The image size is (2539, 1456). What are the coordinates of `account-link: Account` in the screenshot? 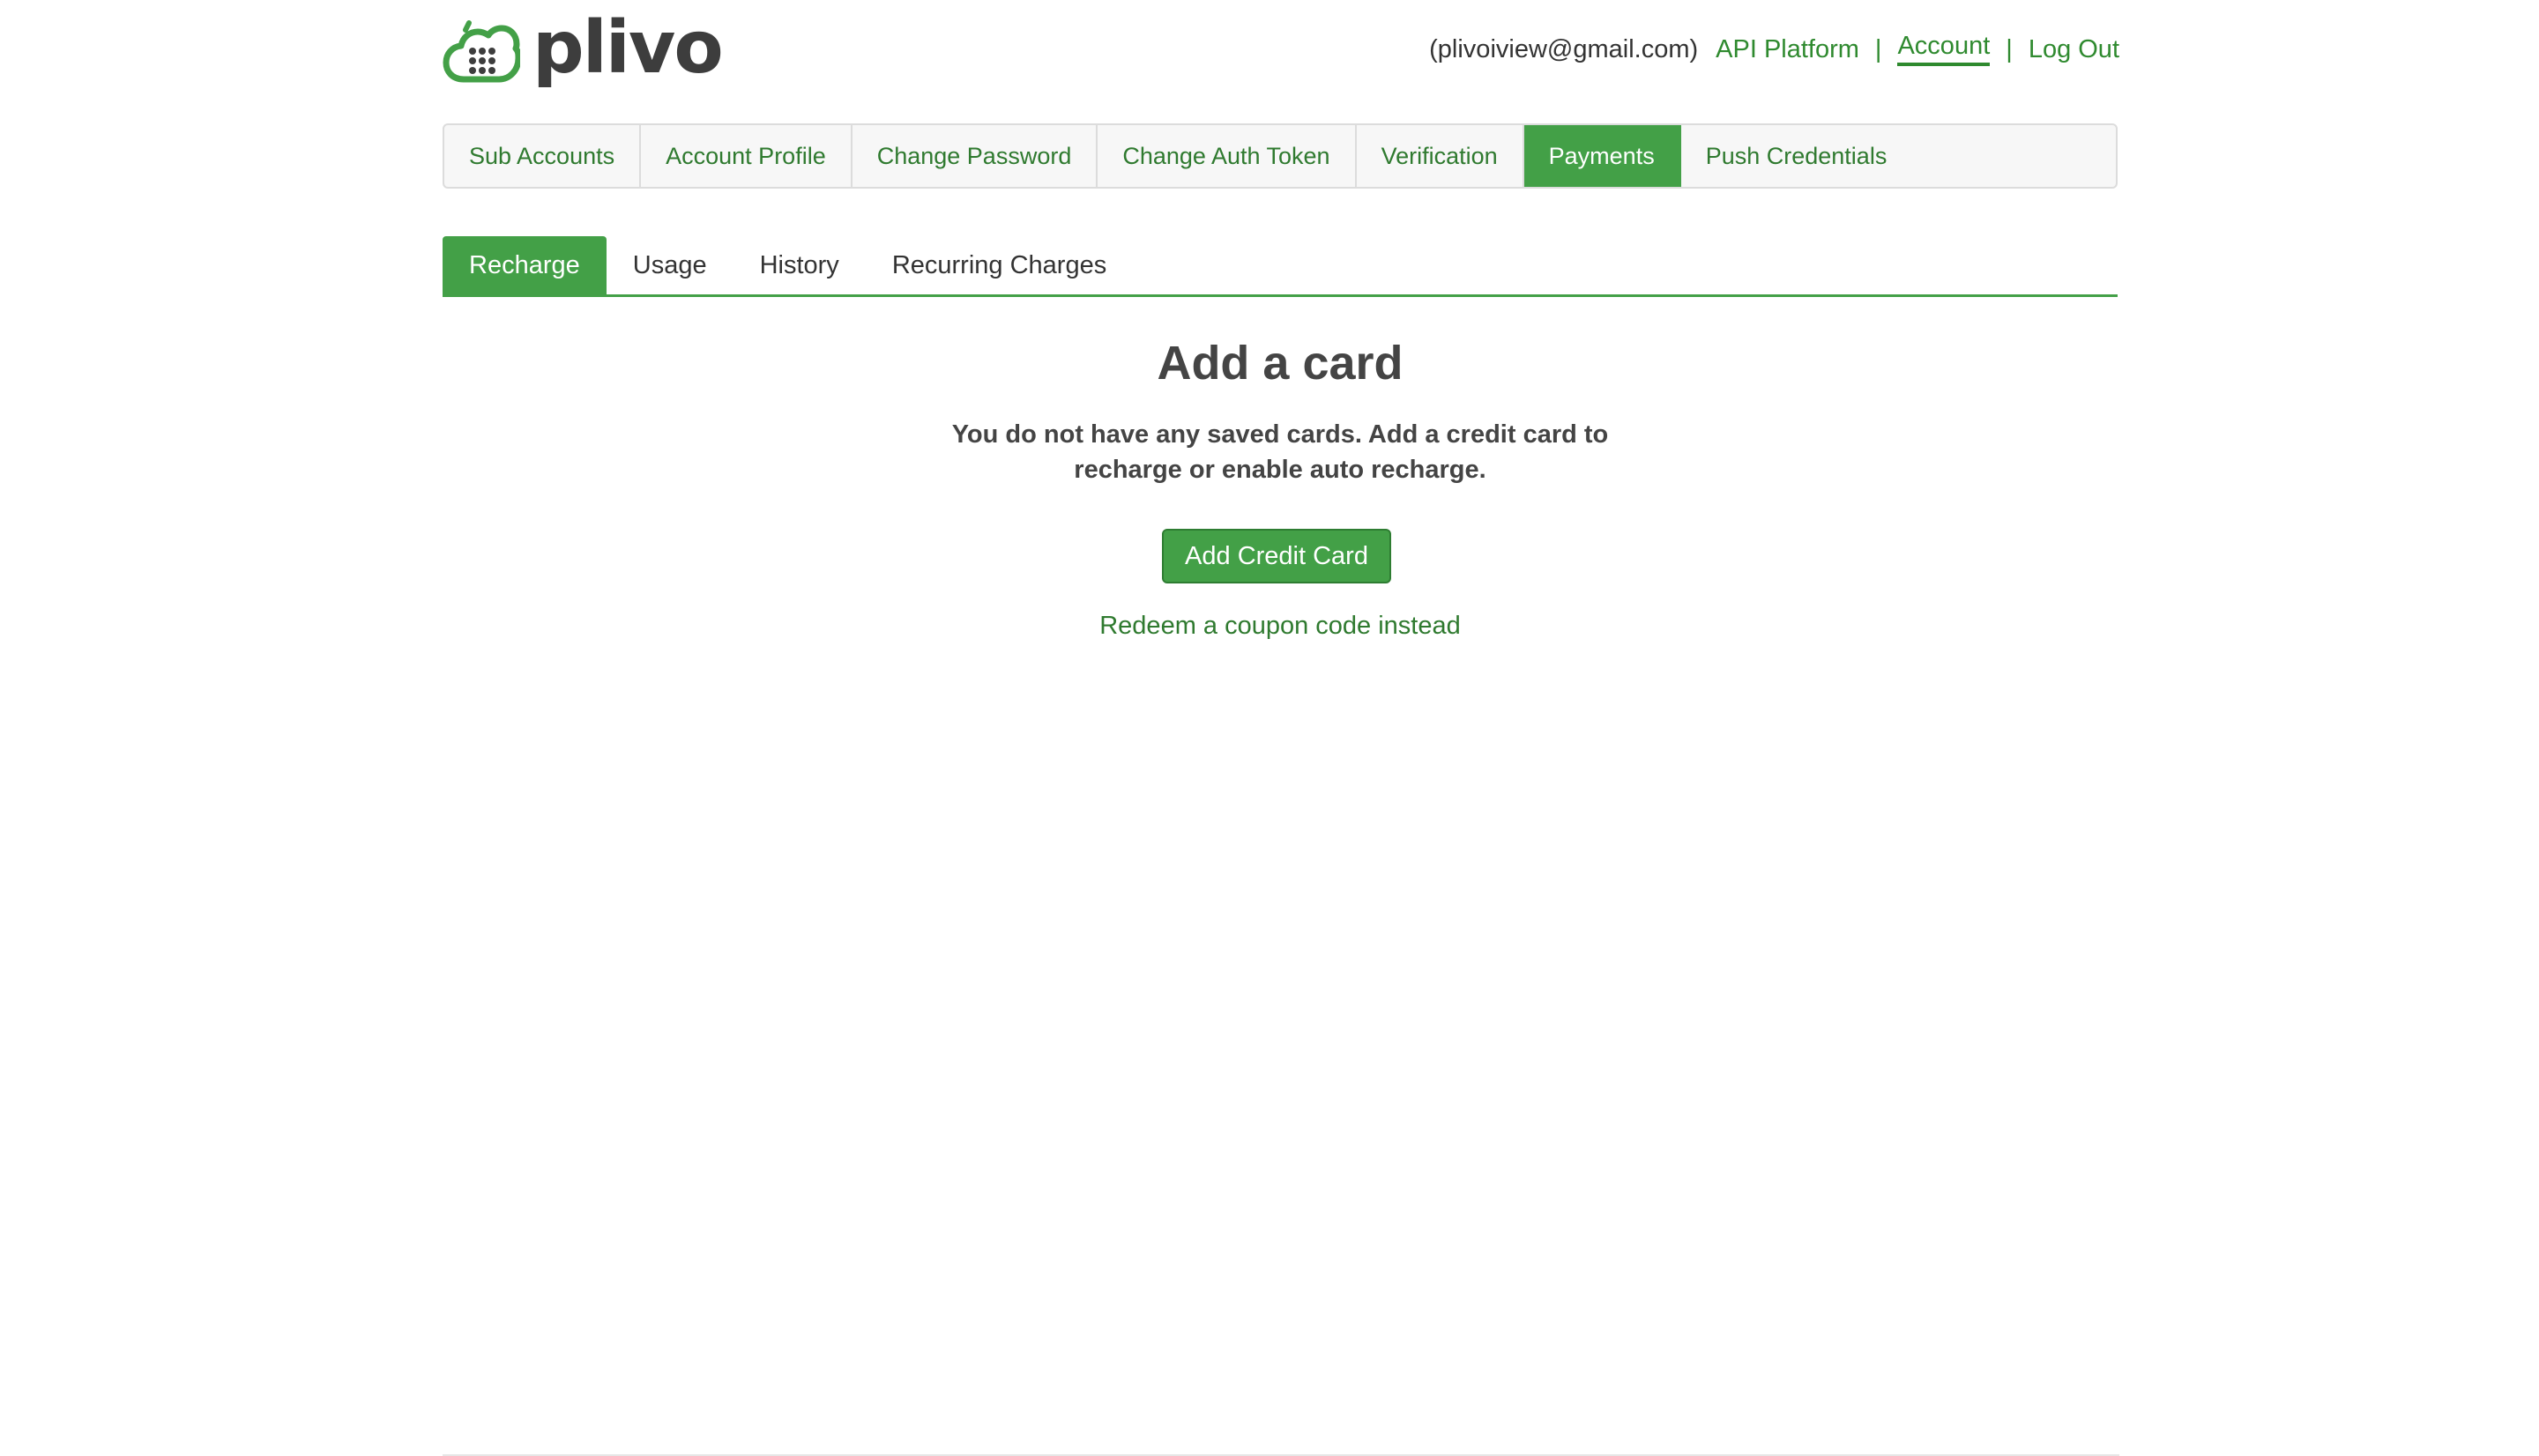 It's located at (1944, 49).